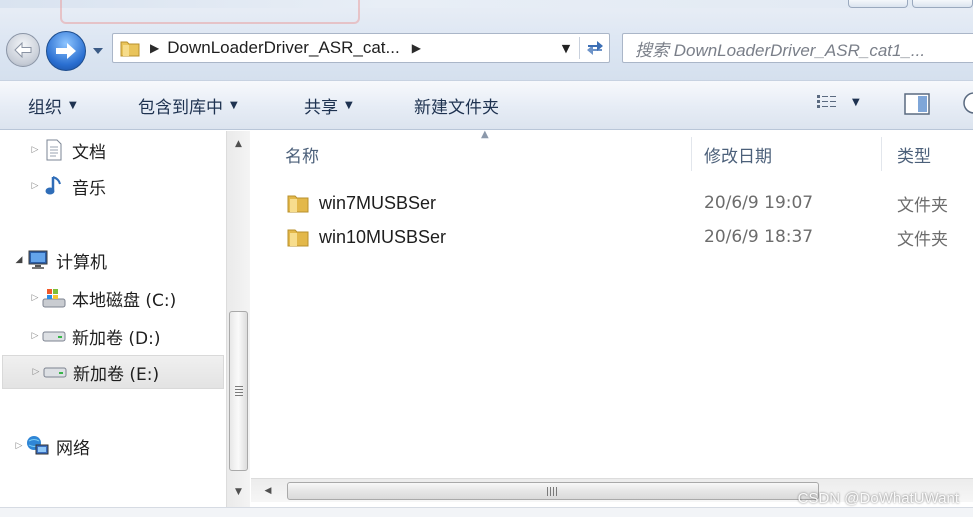 This screenshot has height=517, width=973. I want to click on tree-item-network: ▷ 网络, so click(51, 446).